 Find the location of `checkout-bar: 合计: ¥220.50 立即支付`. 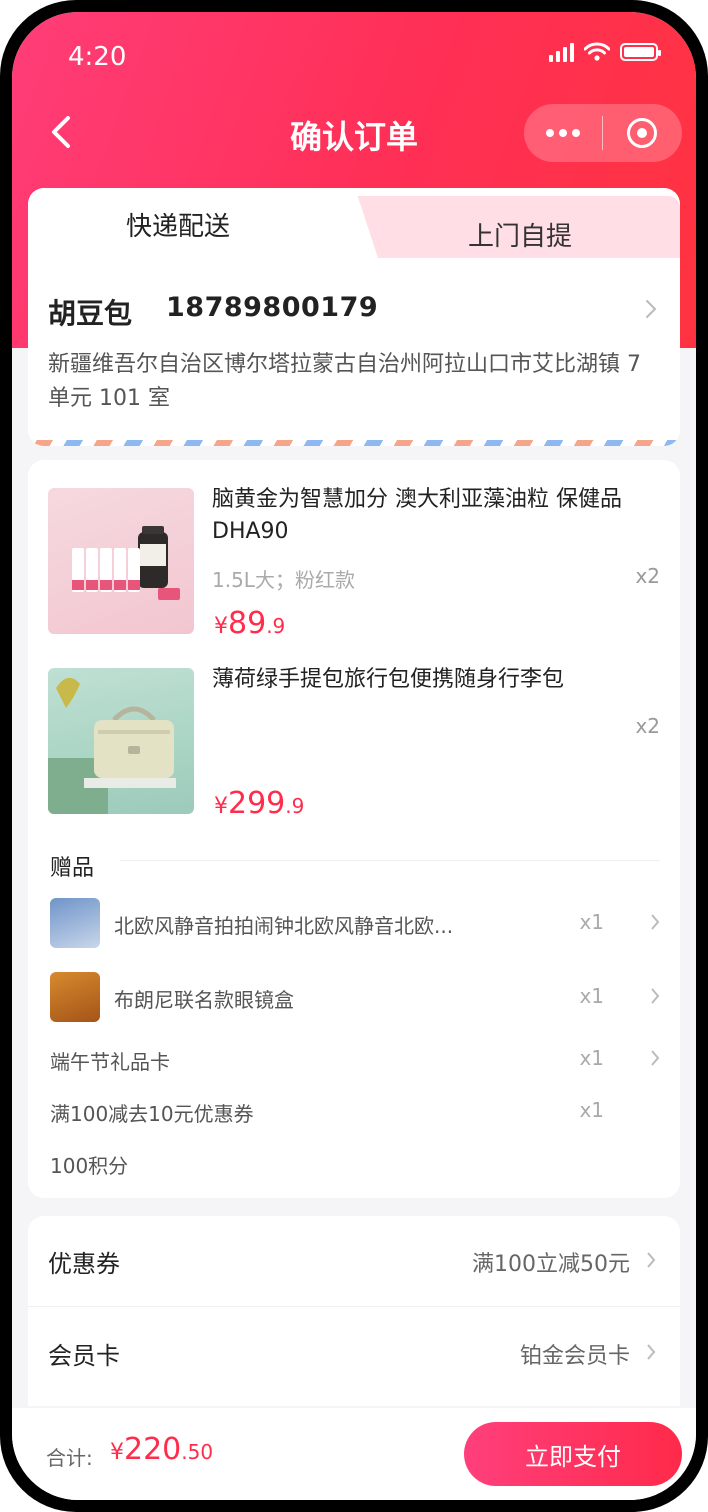

checkout-bar: 合计: ¥220.50 立即支付 is located at coordinates (354, 1454).